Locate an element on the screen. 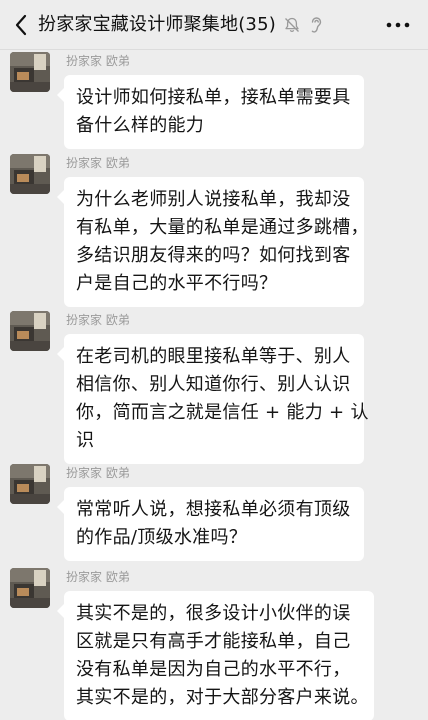  message-line: 设计师如何接私单，接私单需要具 is located at coordinates (213, 97).